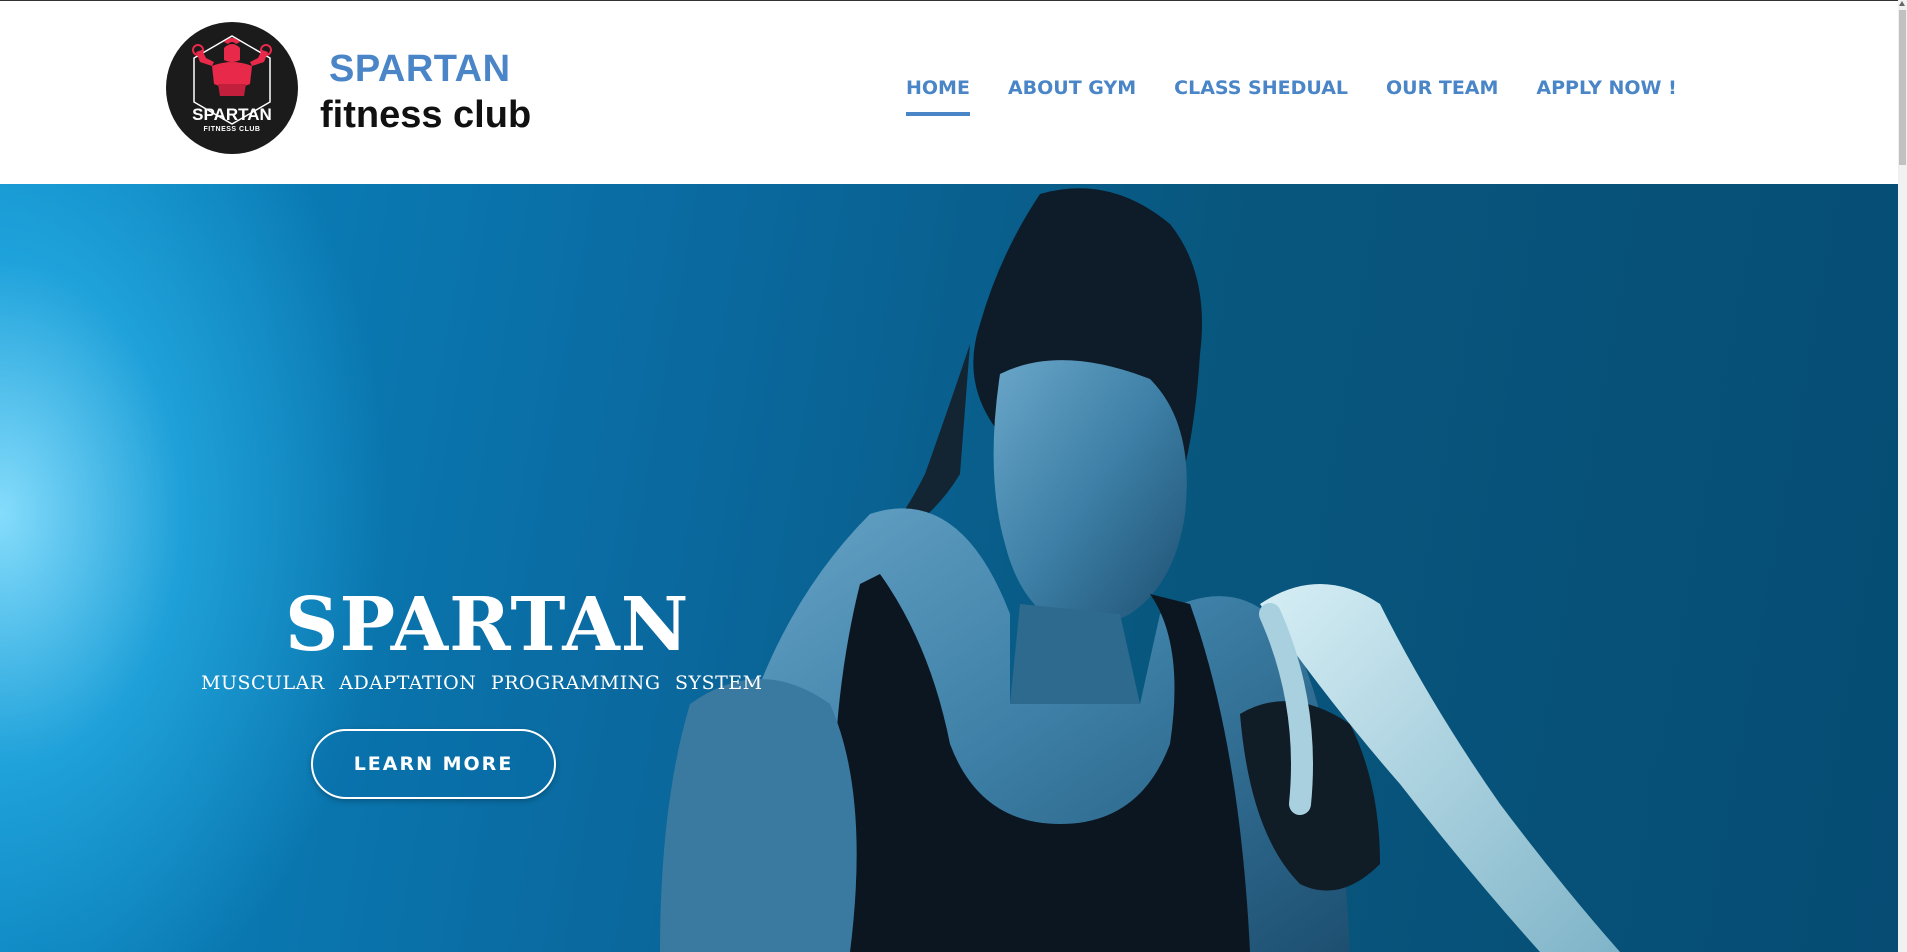 Image resolution: width=1907 pixels, height=952 pixels. I want to click on nav-item-class-schedule: CLASS SHEDUAL, so click(1261, 88).